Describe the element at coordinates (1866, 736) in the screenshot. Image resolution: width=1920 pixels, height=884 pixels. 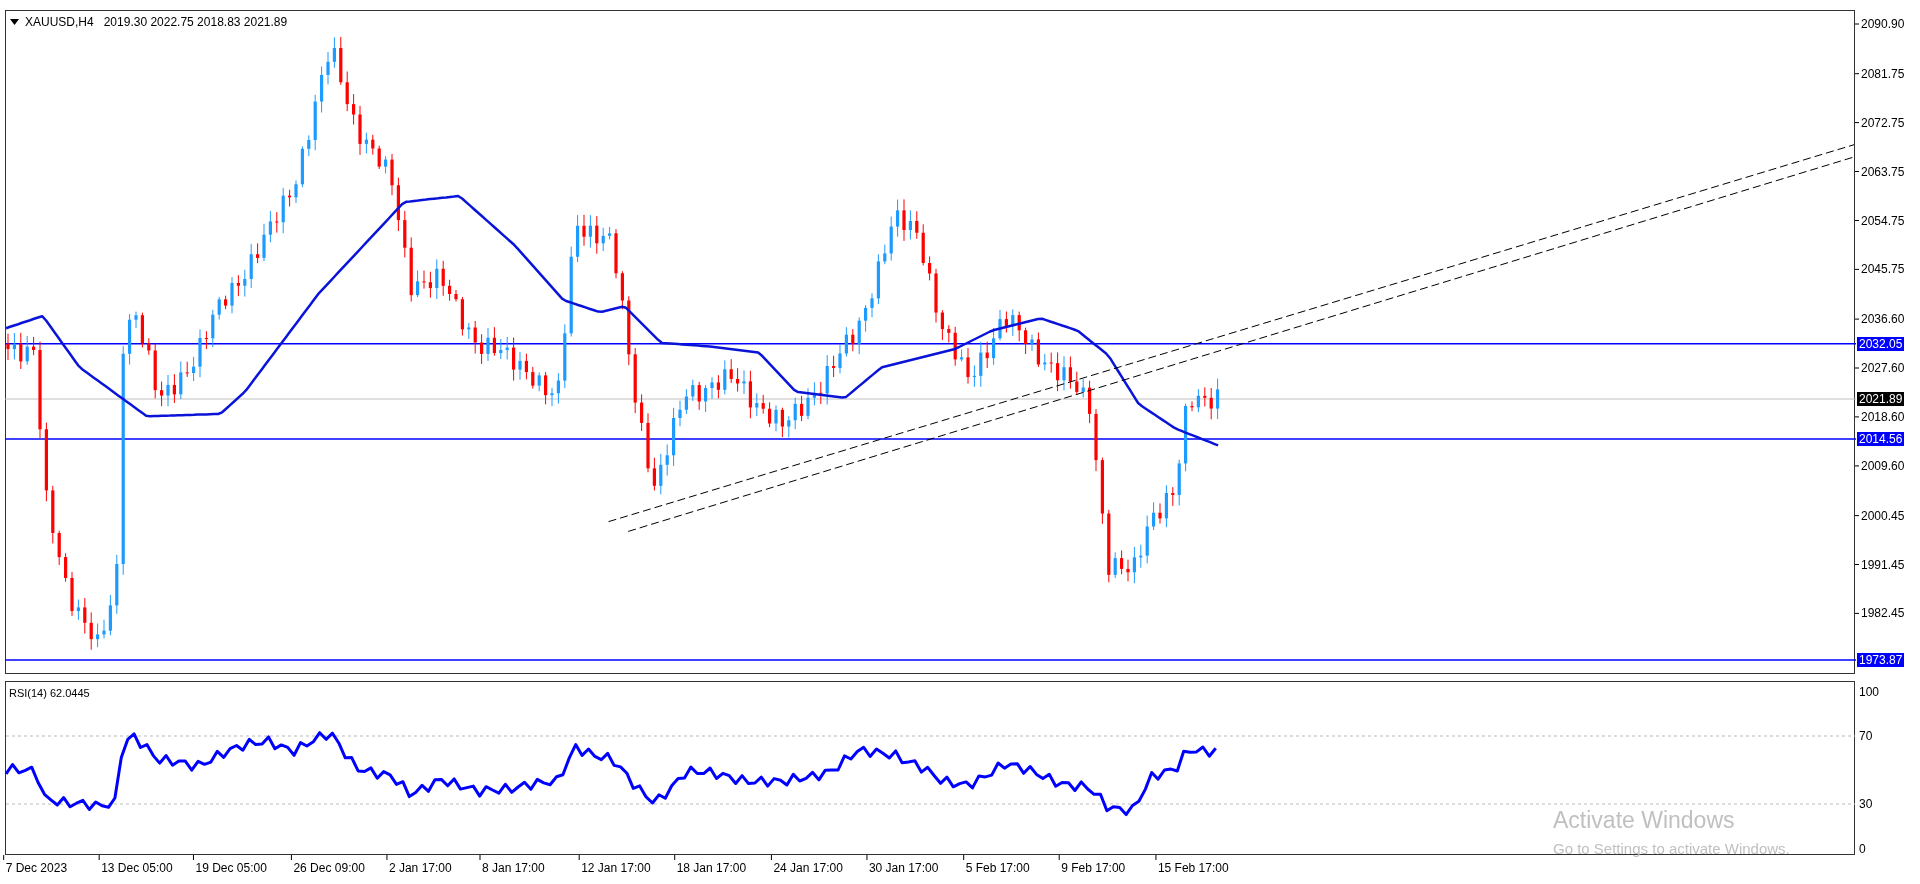
I see `rsi-tick-label: 70` at that location.